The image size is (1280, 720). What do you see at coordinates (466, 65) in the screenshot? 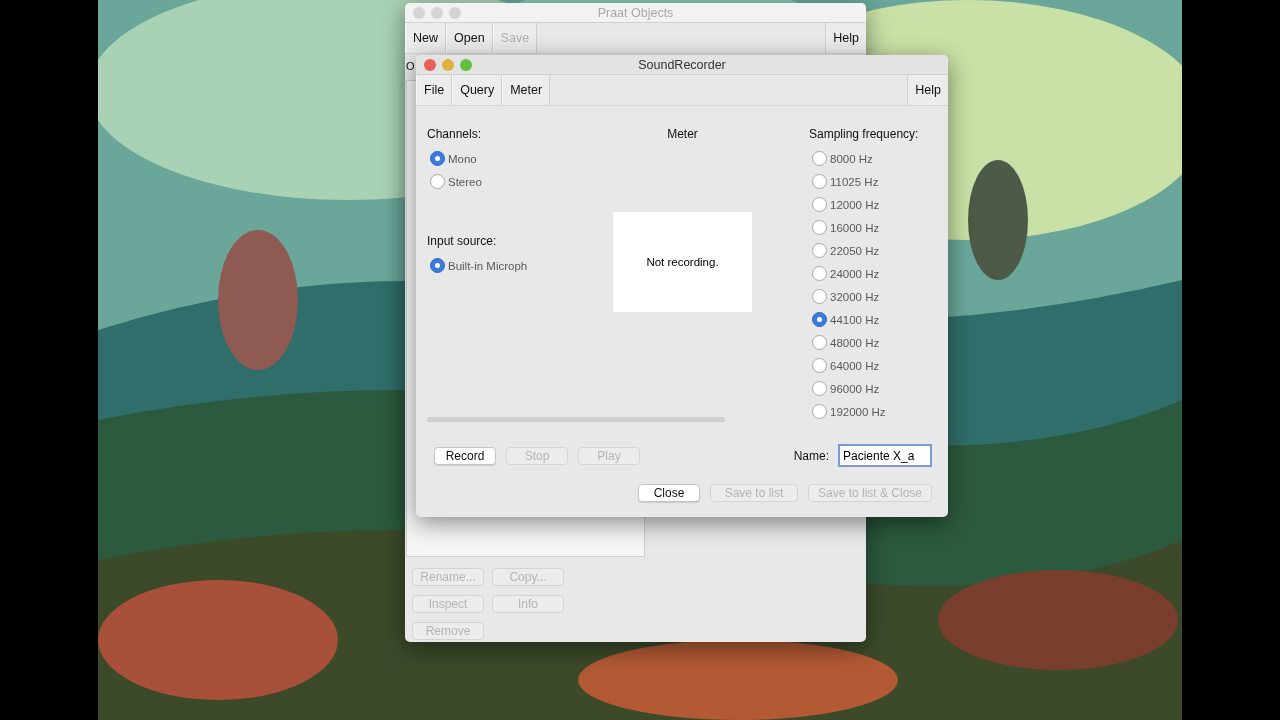
I see `zoom-icon` at bounding box center [466, 65].